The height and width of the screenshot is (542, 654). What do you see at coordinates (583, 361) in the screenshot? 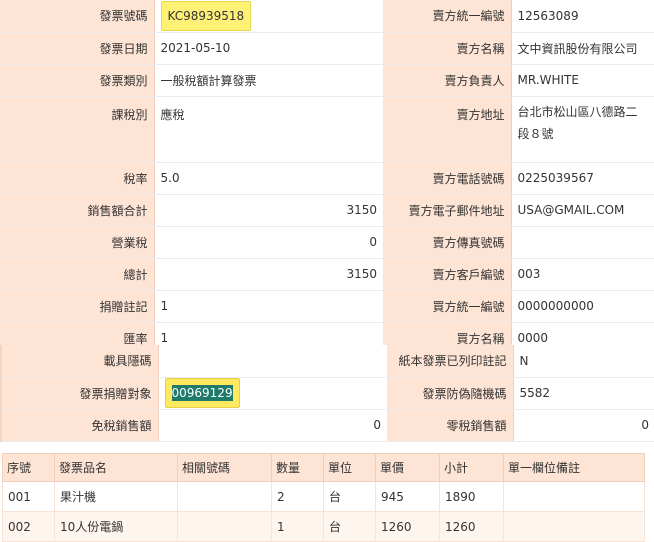
I see `paper-printed-value: N` at bounding box center [583, 361].